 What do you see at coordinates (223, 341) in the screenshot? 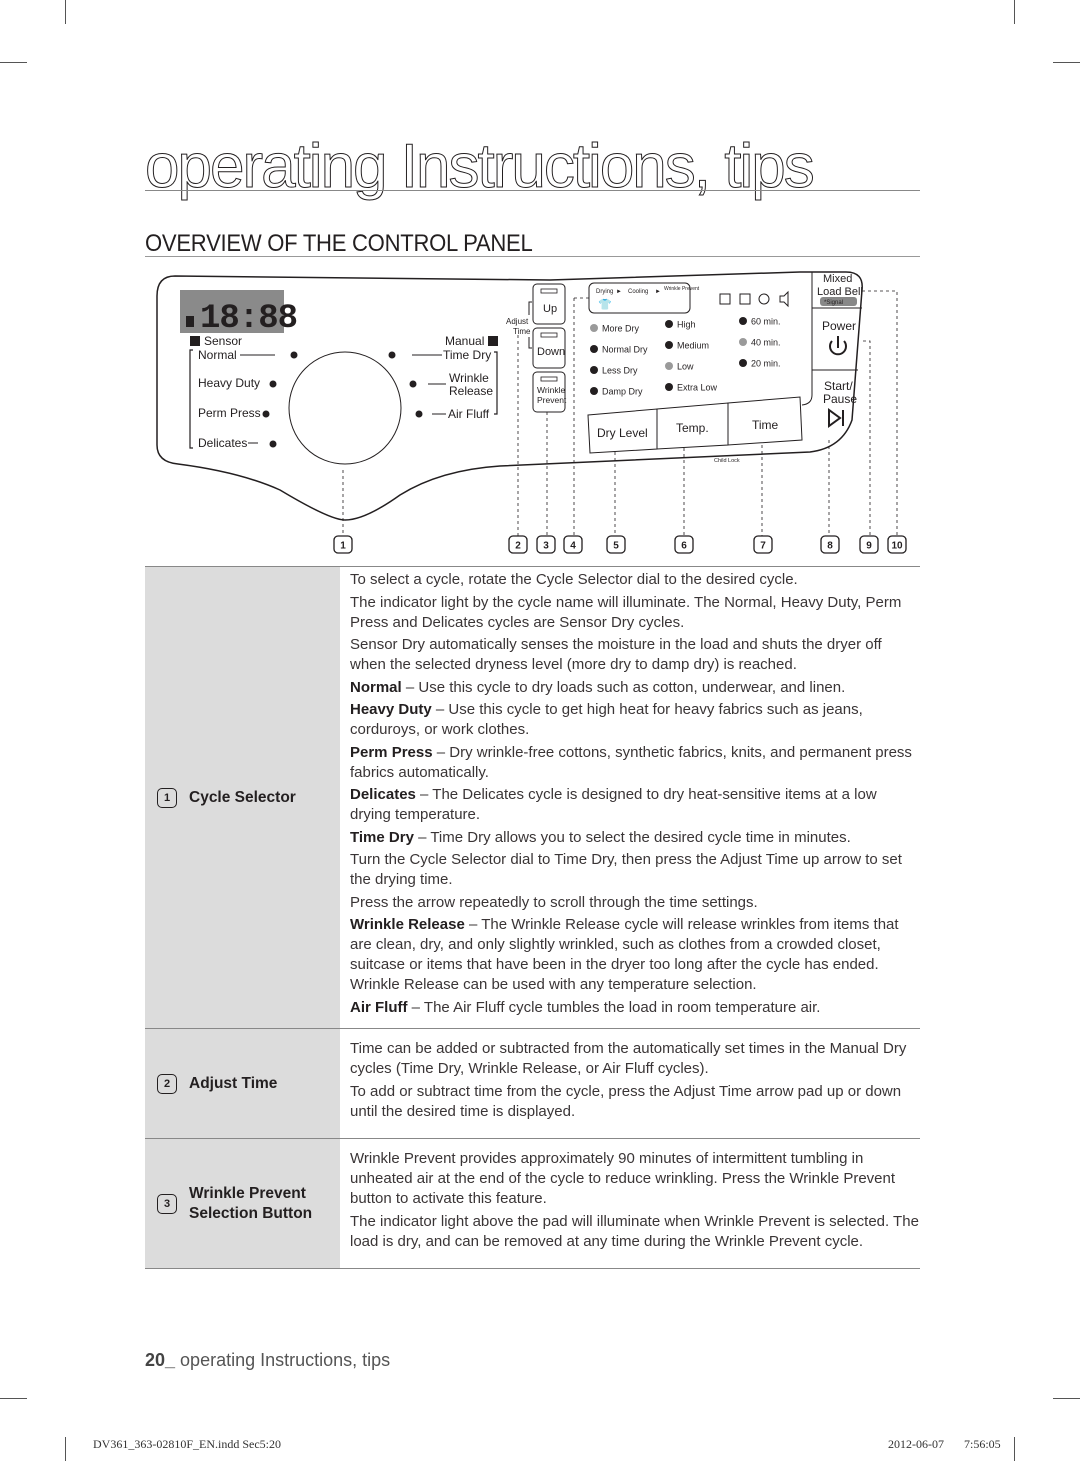
I see `sensor-label: Sensor` at bounding box center [223, 341].